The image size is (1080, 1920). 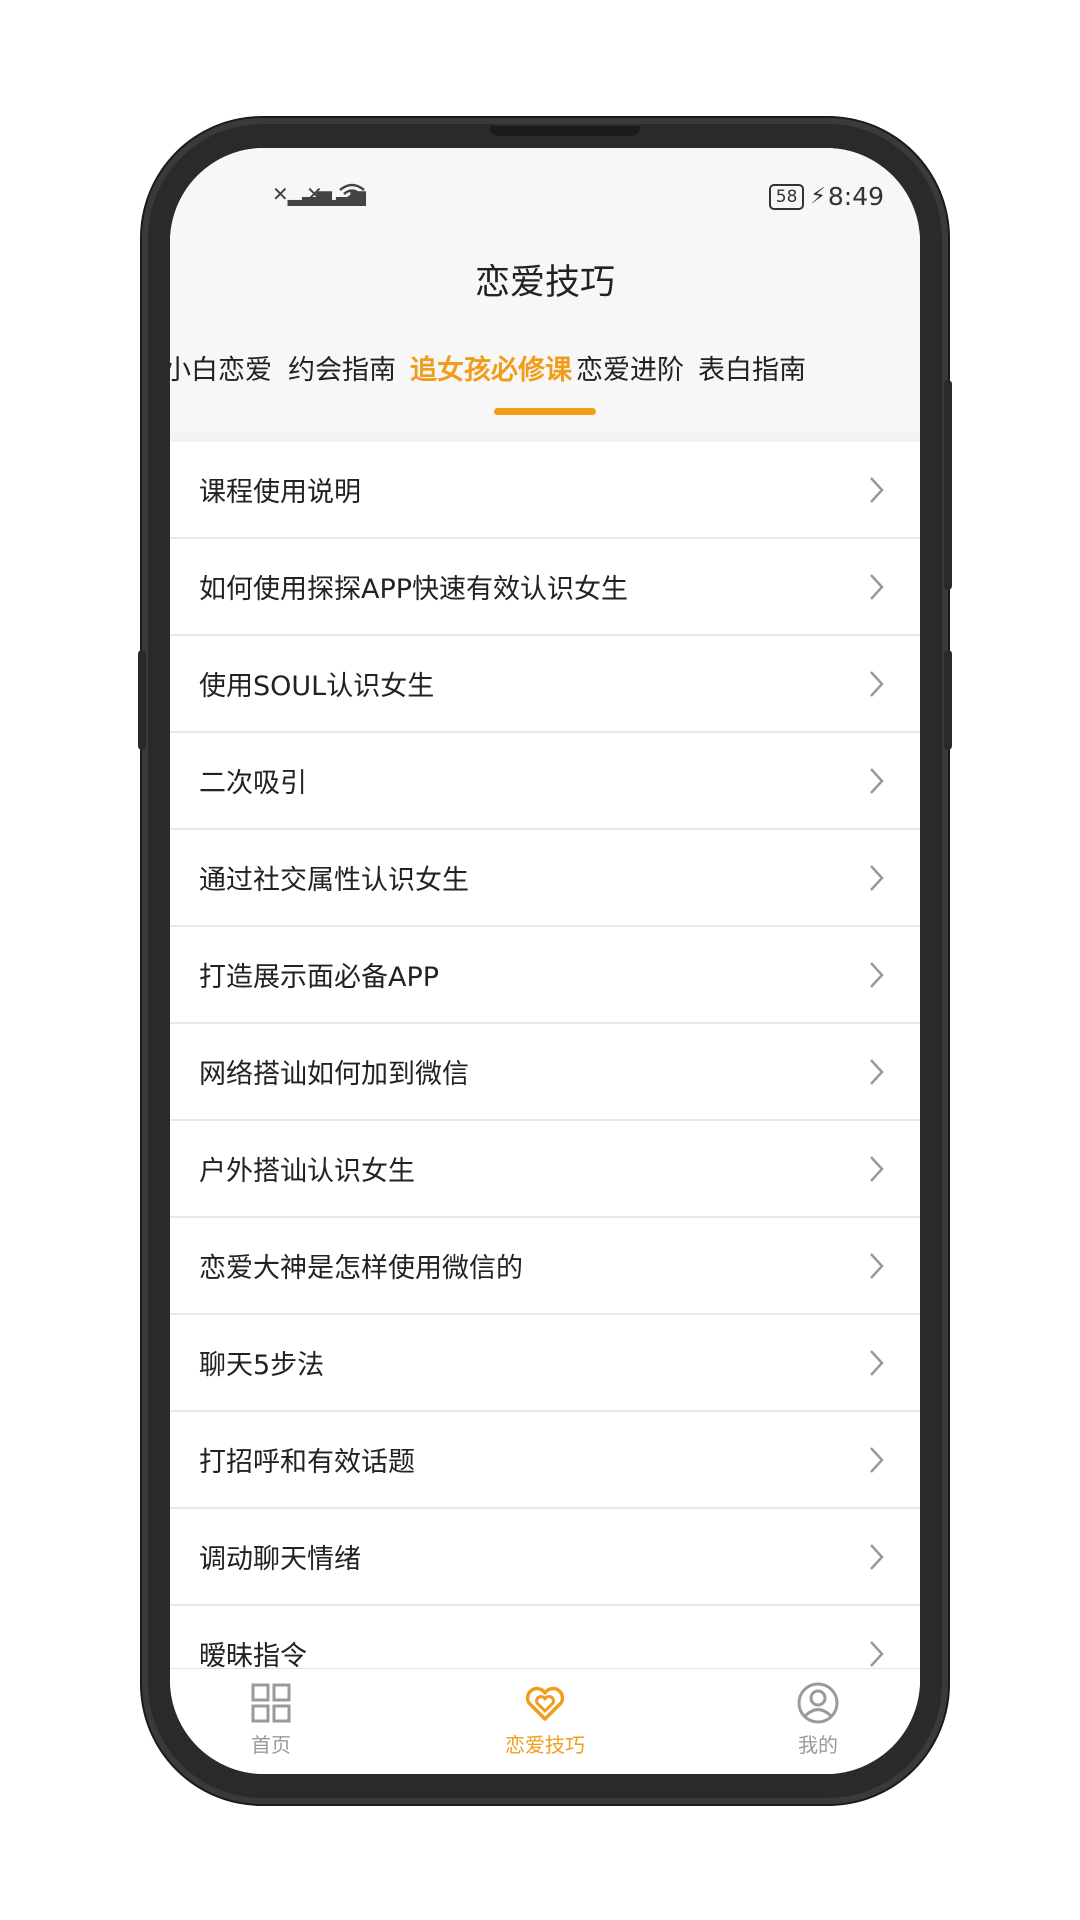 I want to click on tabbar-home: 首页, so click(x=271, y=1718).